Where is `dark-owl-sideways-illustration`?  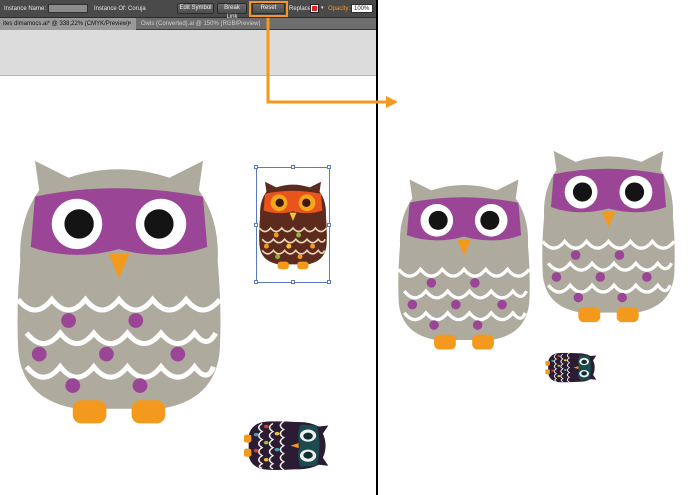 dark-owl-sideways-illustration is located at coordinates (288, 443).